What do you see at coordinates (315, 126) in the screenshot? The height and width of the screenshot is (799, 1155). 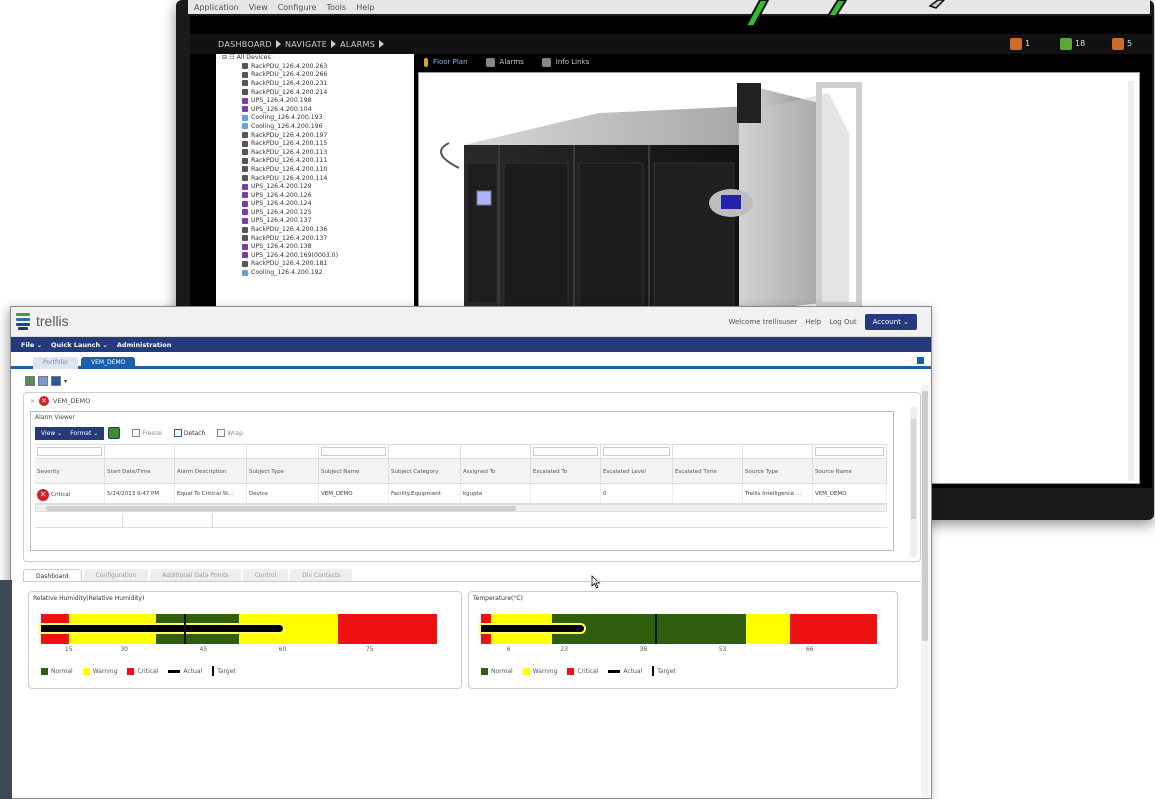 I see `tree-item: Cooling_126.4.200.196` at bounding box center [315, 126].